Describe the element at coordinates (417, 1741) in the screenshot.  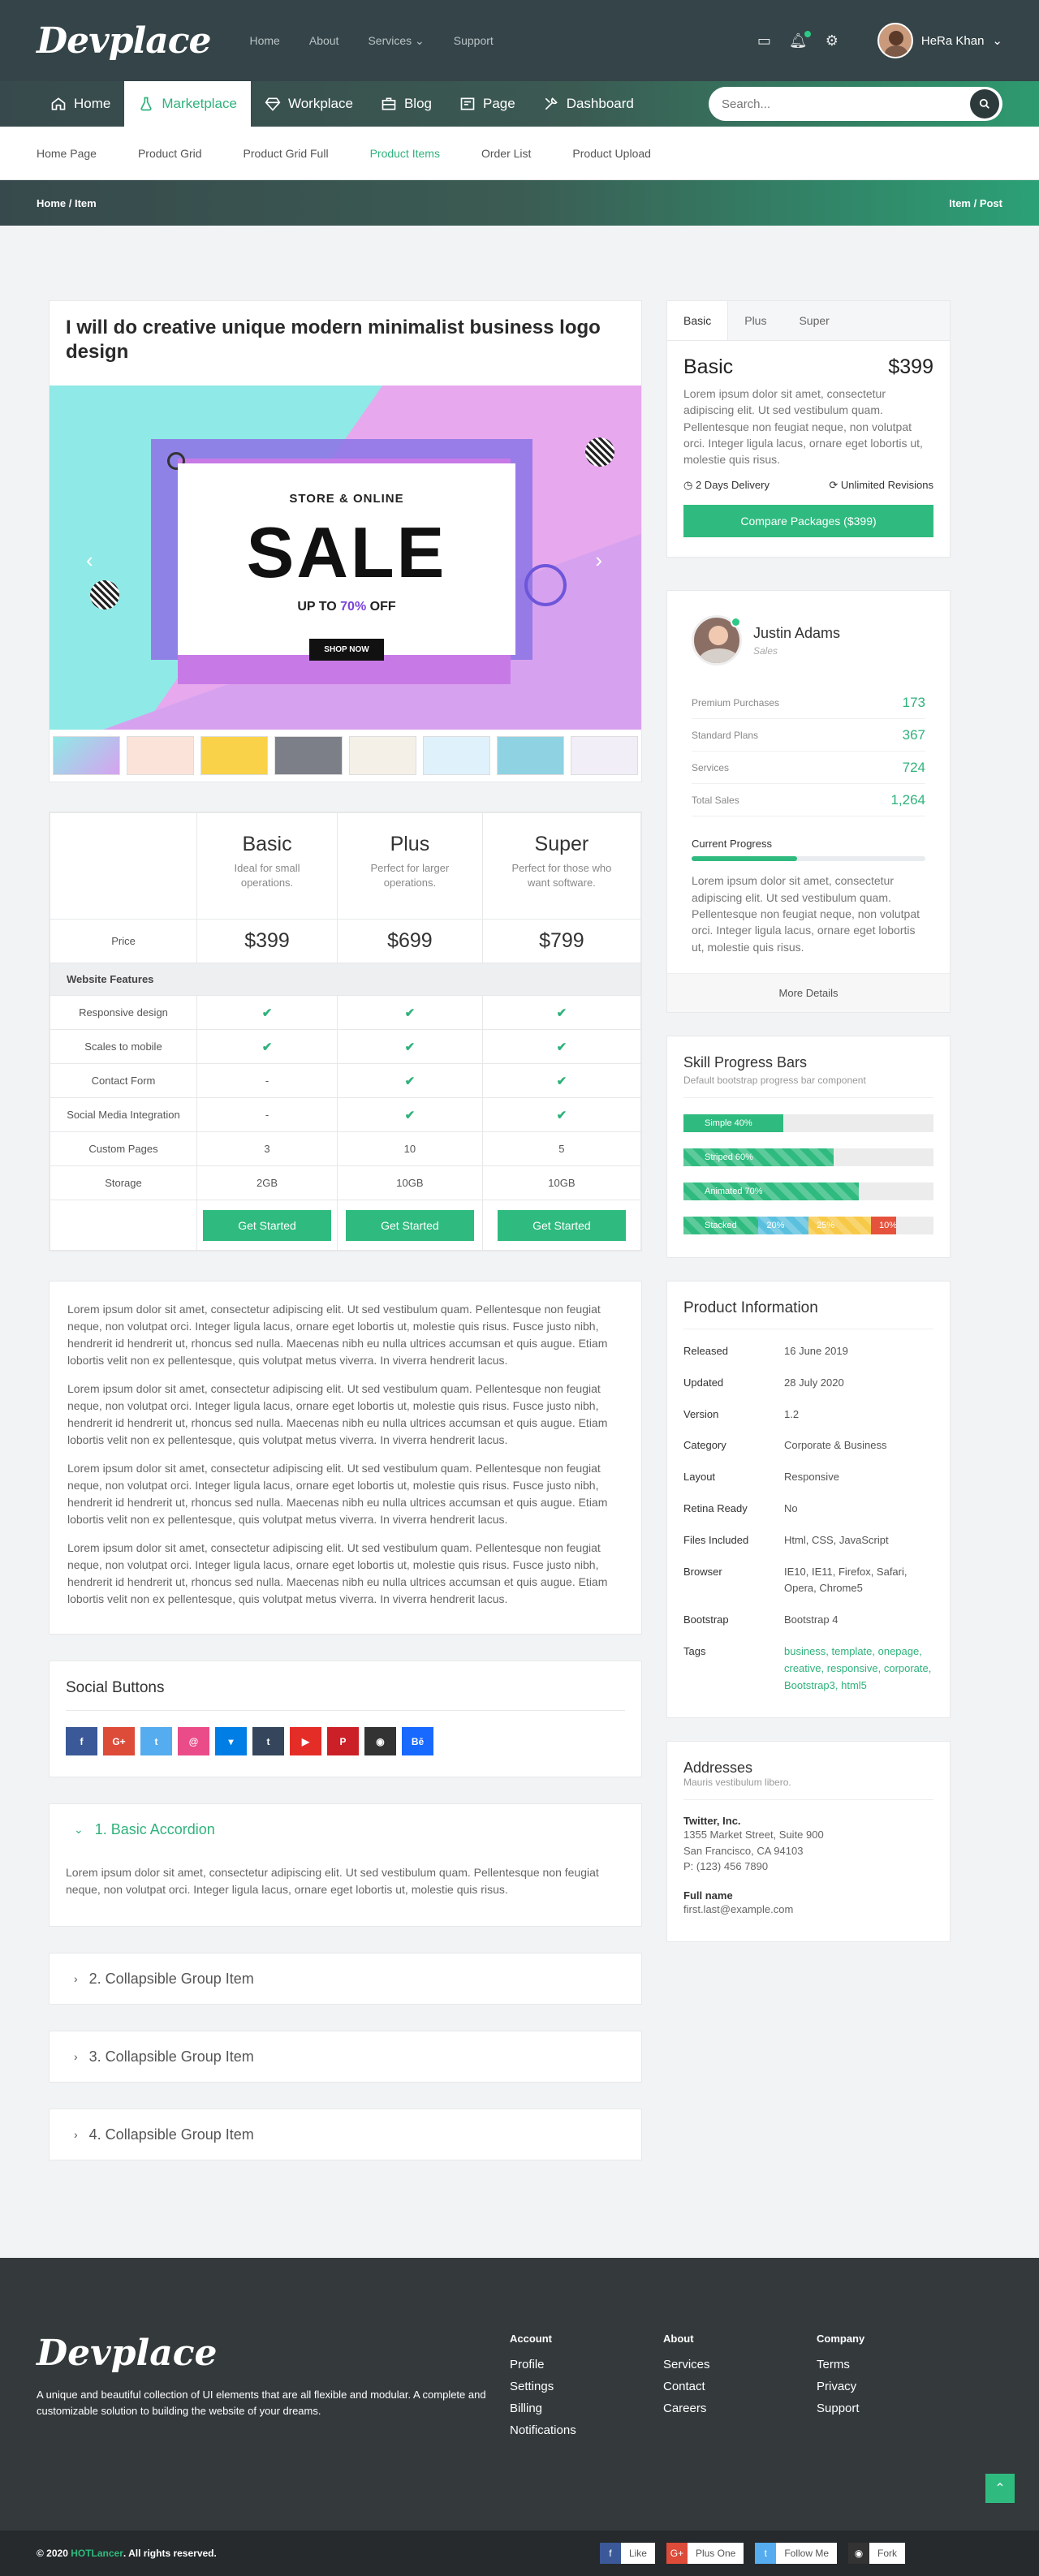
I see `behance-icon: Bē` at that location.